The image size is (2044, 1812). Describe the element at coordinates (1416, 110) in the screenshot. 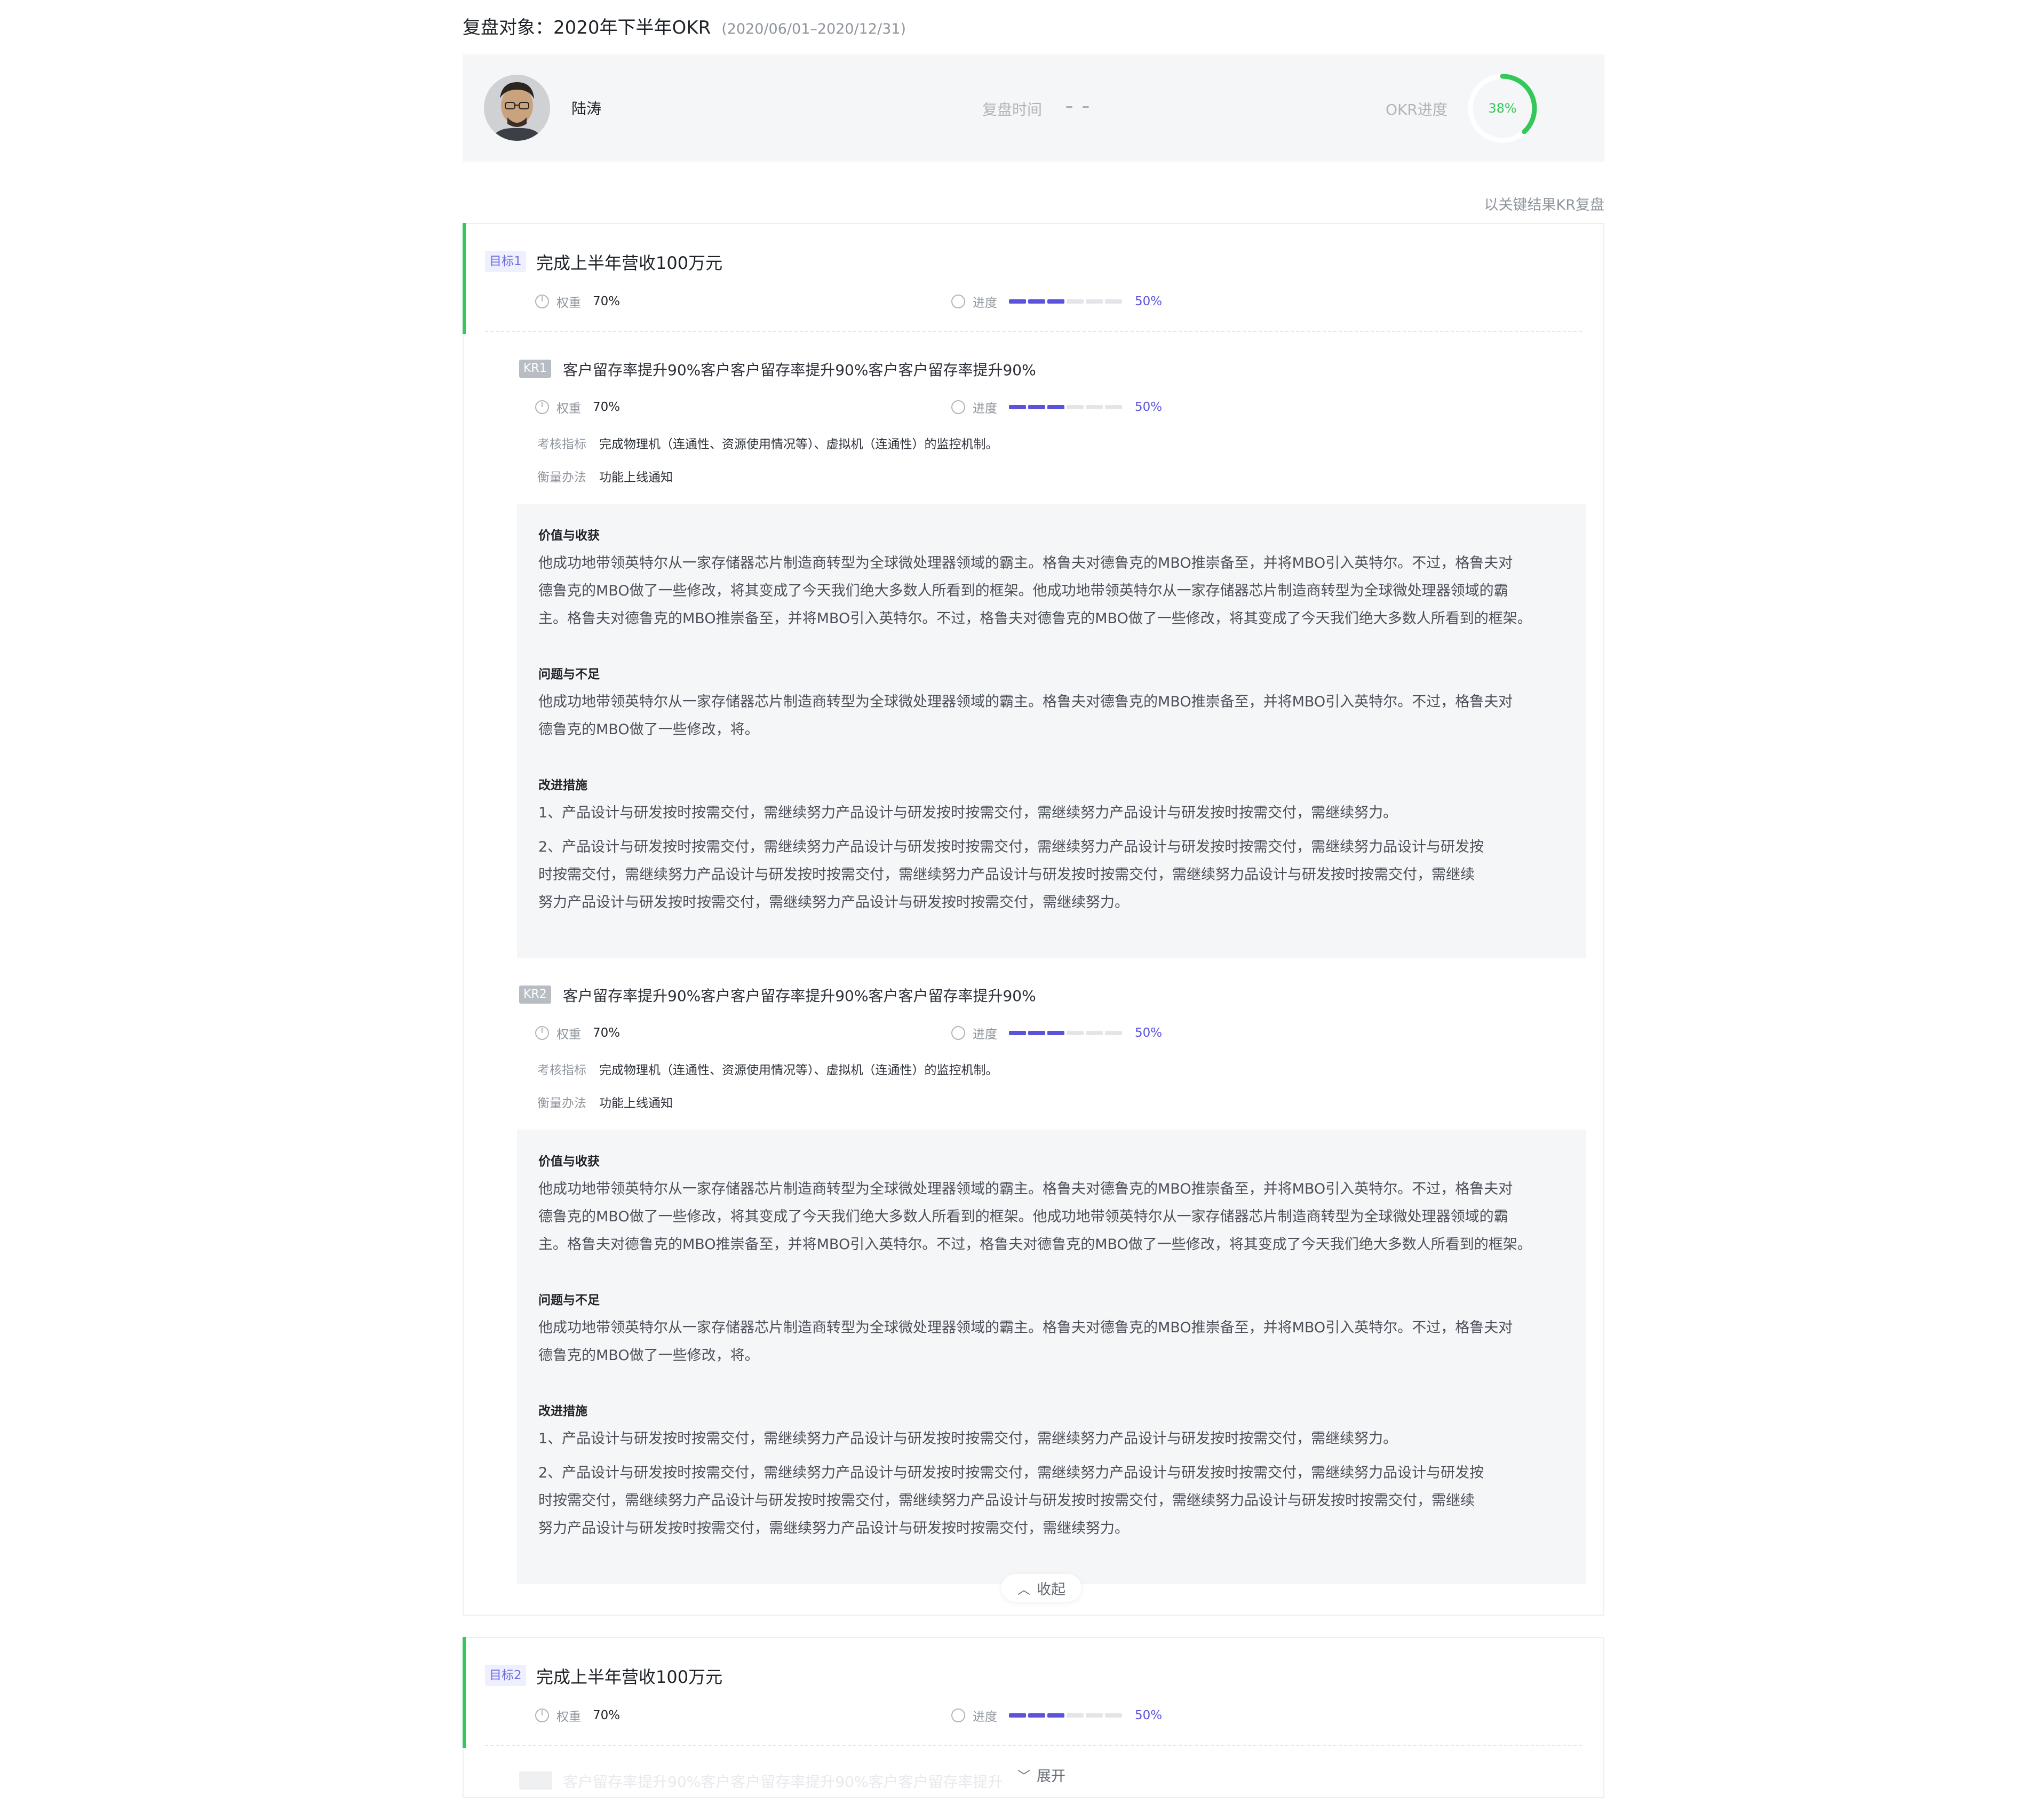

I see `okr-progress-label: OKR进度` at that location.